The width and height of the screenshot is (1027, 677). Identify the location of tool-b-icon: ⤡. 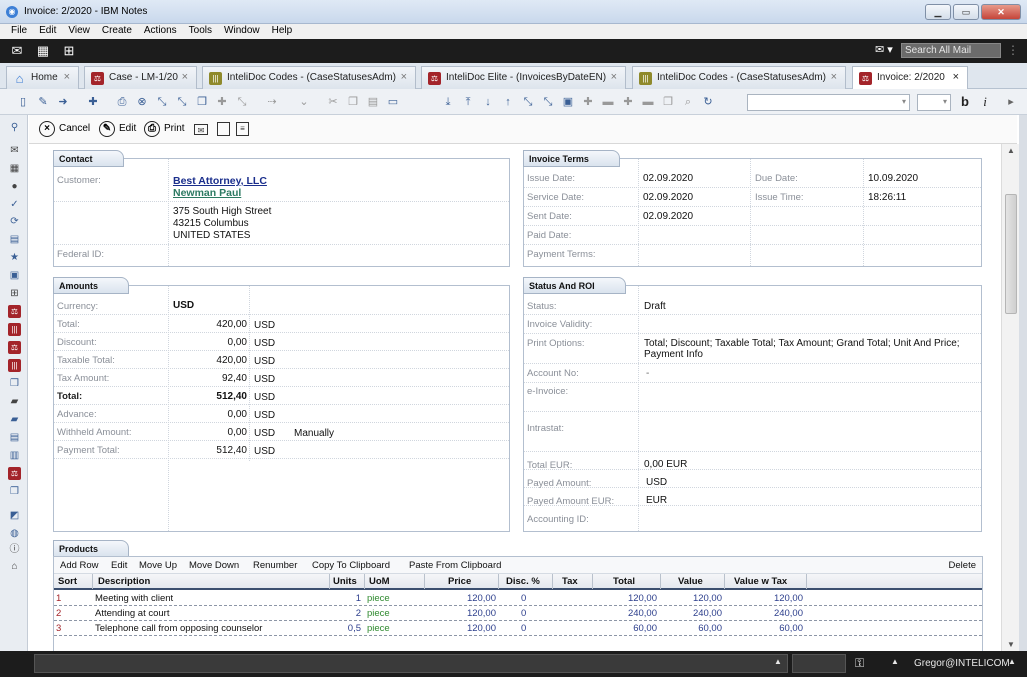
(182, 102).